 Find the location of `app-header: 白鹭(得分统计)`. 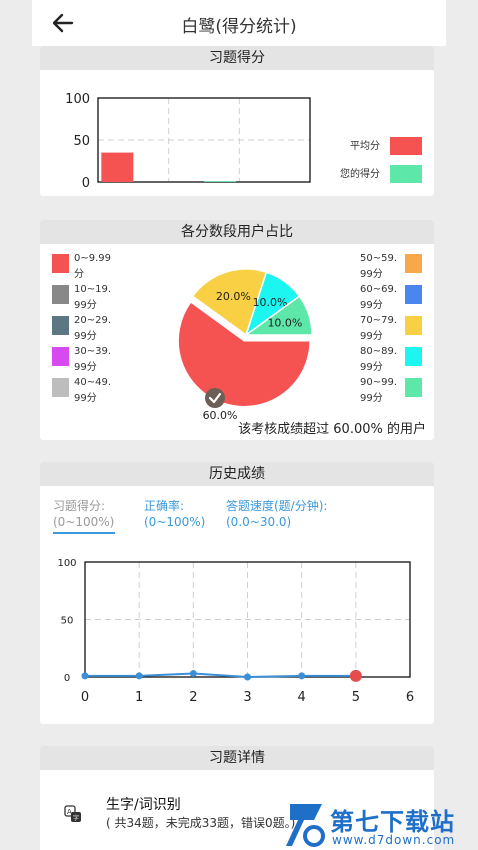

app-header: 白鹭(得分统计) is located at coordinates (239, 23).